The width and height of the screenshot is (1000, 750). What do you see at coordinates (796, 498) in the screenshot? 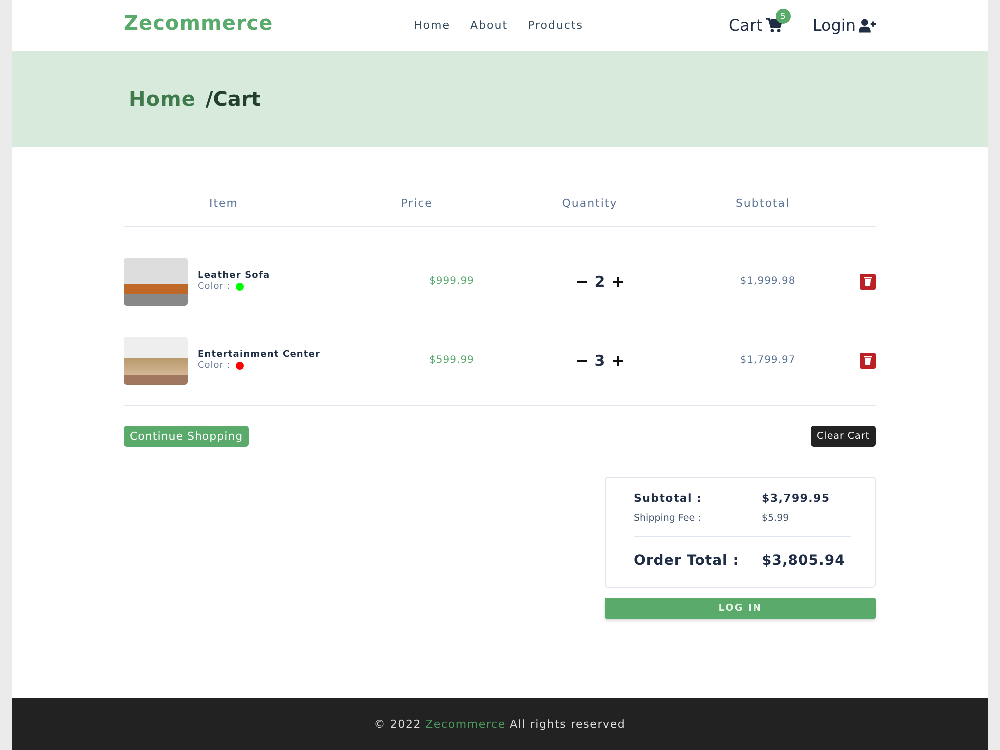
I see `subtotal-value: $3,799.95` at bounding box center [796, 498].